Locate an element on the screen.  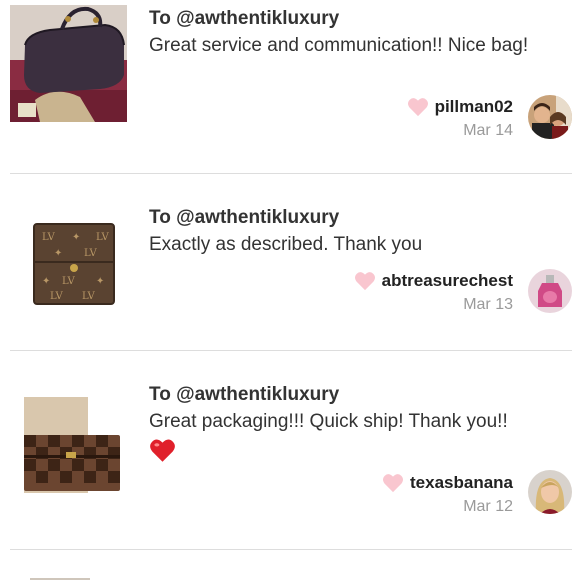
blonde-woman-avatar is located at coordinates (550, 492).